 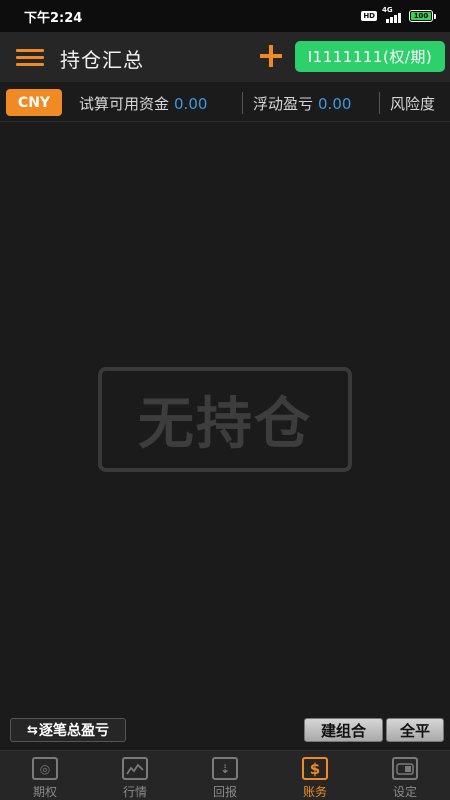 I want to click on signal-icon: 4G, so click(x=393, y=14).